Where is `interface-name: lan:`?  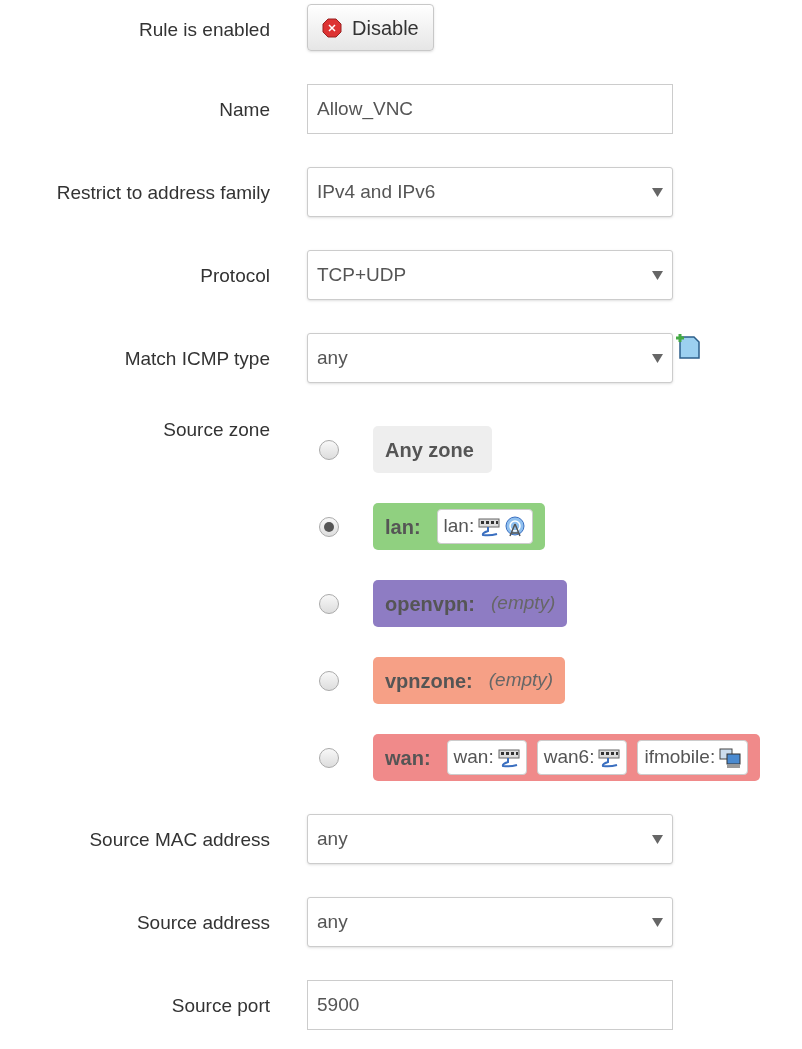 interface-name: lan: is located at coordinates (459, 526).